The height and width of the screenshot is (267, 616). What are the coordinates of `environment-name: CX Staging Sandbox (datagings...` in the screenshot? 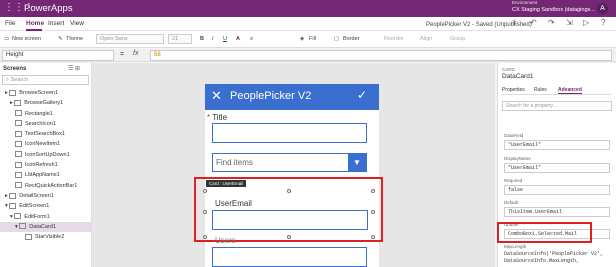 It's located at (553, 10).